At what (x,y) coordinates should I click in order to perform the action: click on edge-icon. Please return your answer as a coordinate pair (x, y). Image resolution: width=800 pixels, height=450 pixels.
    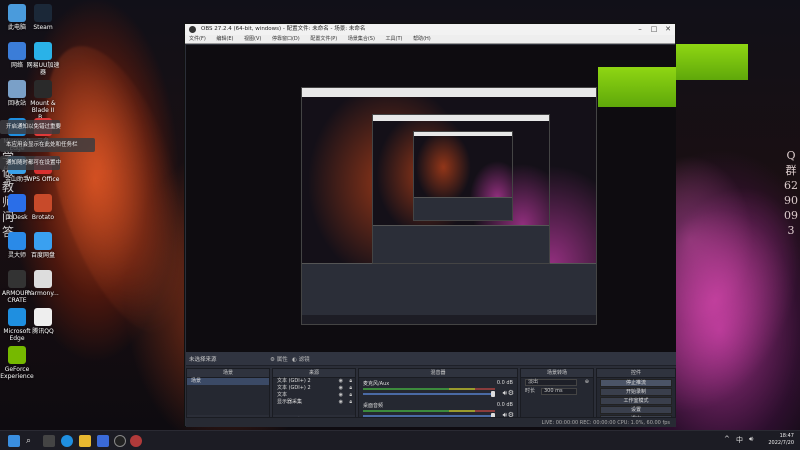
    Looking at the image, I should click on (67, 441).